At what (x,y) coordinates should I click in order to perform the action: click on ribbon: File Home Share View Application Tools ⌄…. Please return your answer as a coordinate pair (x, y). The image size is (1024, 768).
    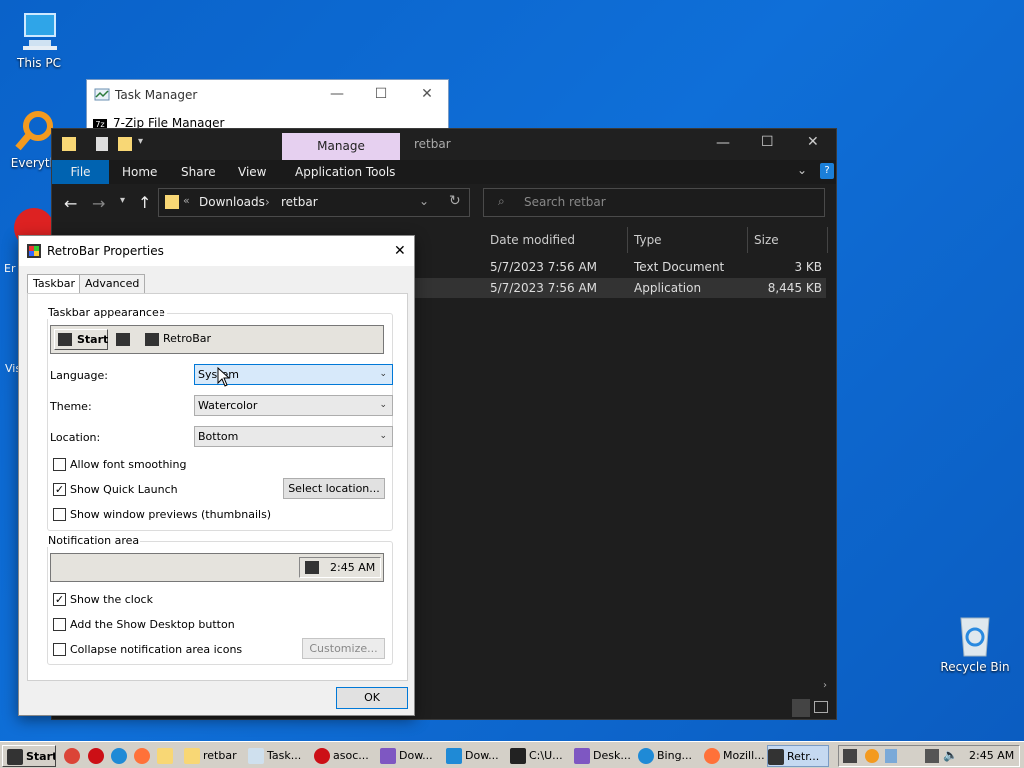
    Looking at the image, I should click on (444, 172).